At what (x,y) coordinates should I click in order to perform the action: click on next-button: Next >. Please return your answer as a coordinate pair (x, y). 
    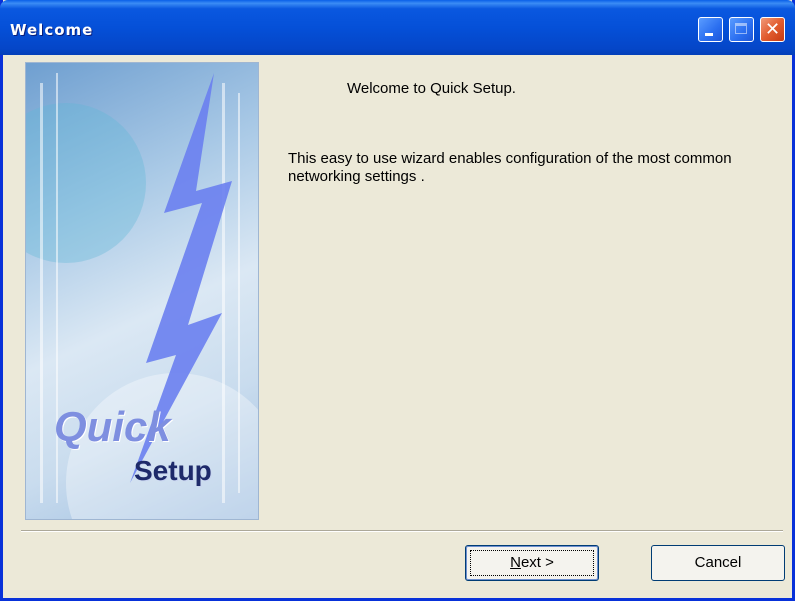
    Looking at the image, I should click on (532, 563).